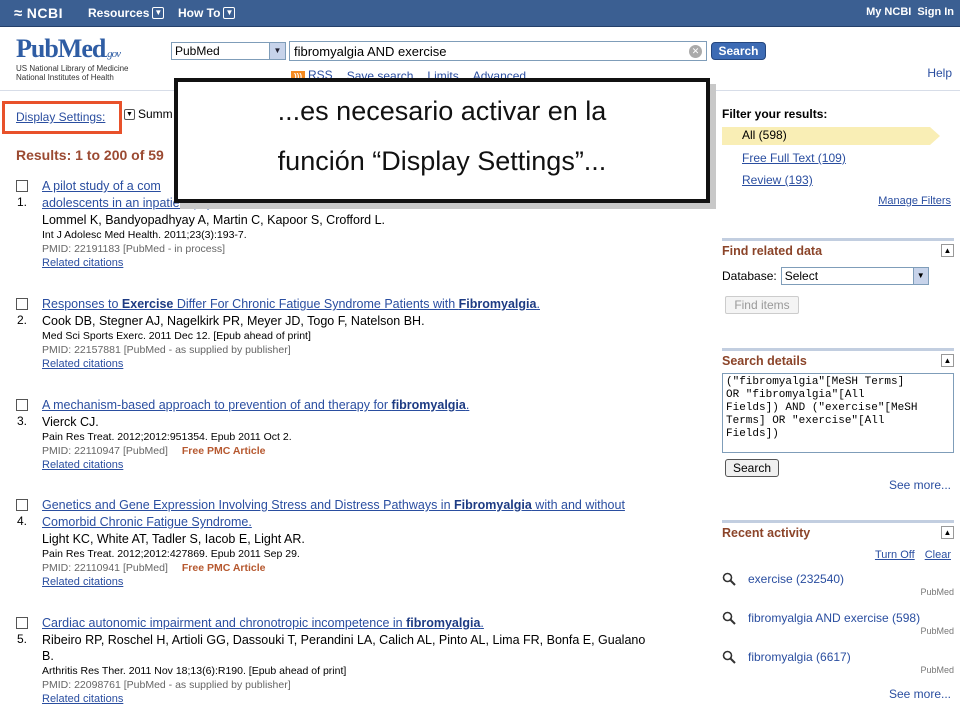 Image resolution: width=960 pixels, height=720 pixels. I want to click on help-link: Help, so click(939, 73).